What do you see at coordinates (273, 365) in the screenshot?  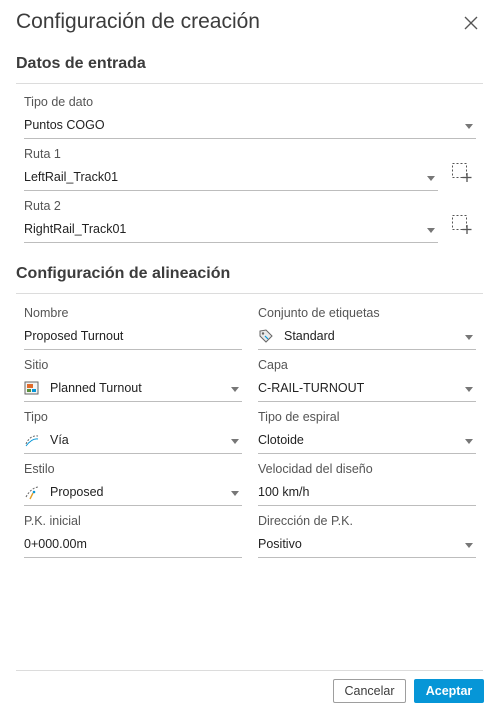 I see `layer-label: Capa` at bounding box center [273, 365].